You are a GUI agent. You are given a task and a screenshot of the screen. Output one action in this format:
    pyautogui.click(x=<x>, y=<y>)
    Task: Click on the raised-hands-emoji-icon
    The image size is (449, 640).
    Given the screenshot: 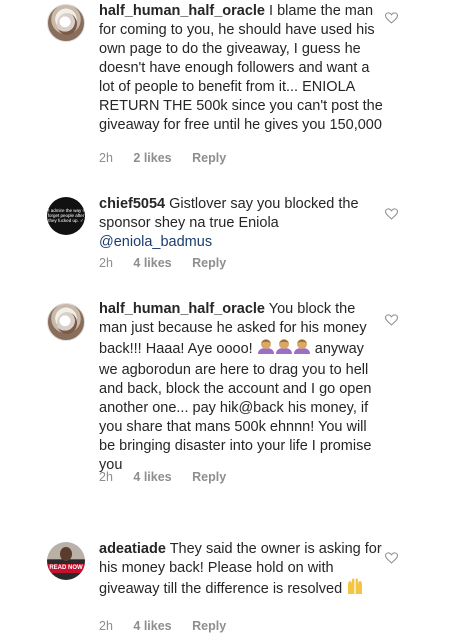 What is the action you would take?
    pyautogui.click(x=355, y=589)
    